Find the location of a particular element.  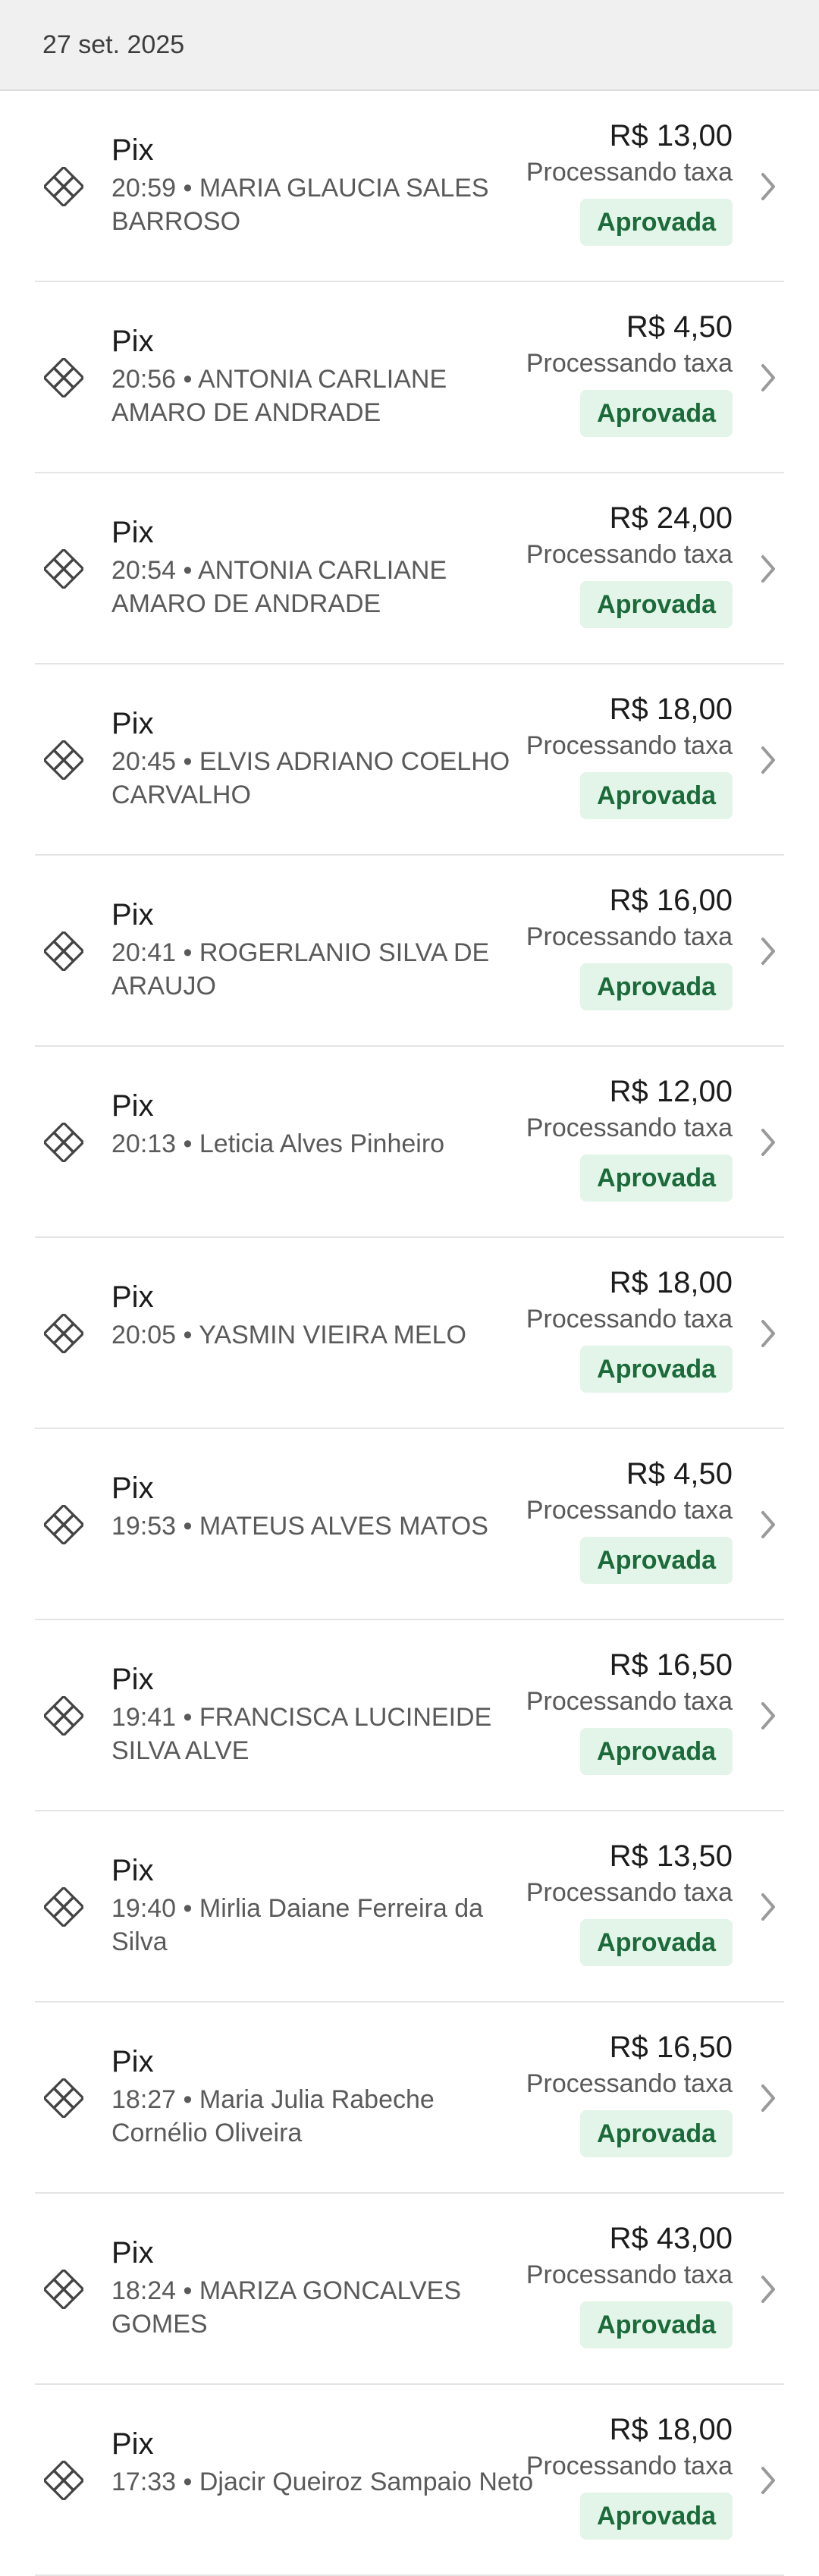

transaction-detail: 17:33 • Djacir Queiroz Sampaio Neto is located at coordinates (322, 2482).